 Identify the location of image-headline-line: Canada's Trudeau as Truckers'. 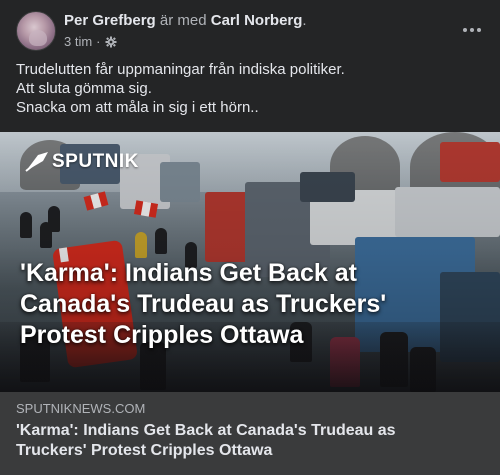
(203, 304).